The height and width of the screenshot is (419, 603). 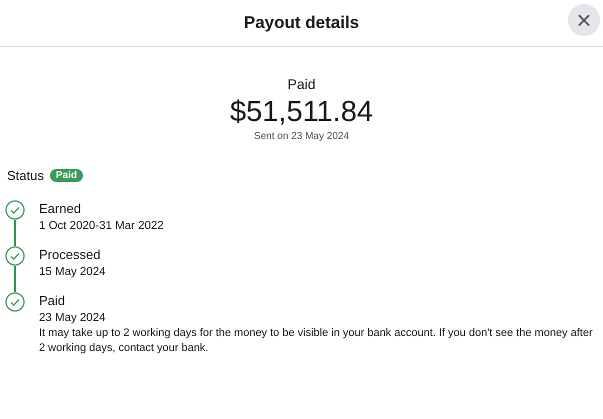 I want to click on dialog-title: Payout details, so click(x=302, y=23).